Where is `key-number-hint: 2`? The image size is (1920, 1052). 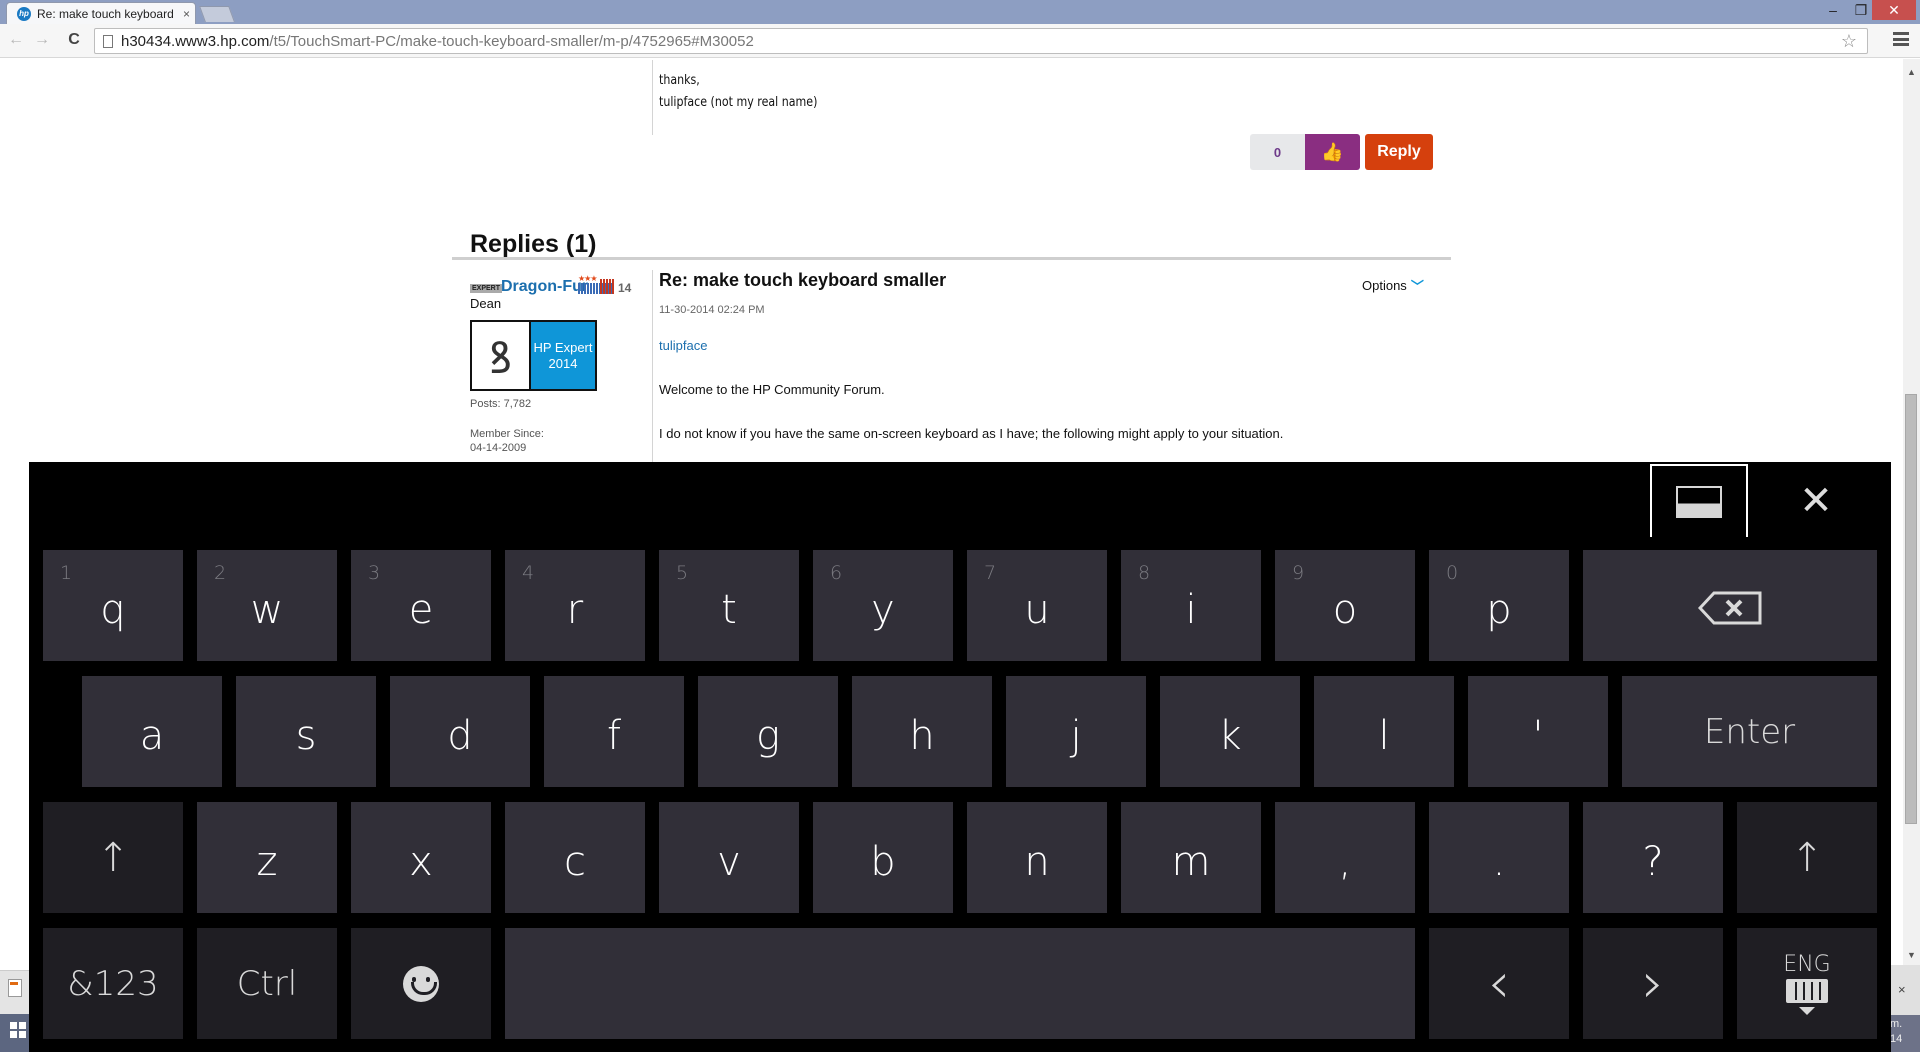
key-number-hint: 2 is located at coordinates (220, 573).